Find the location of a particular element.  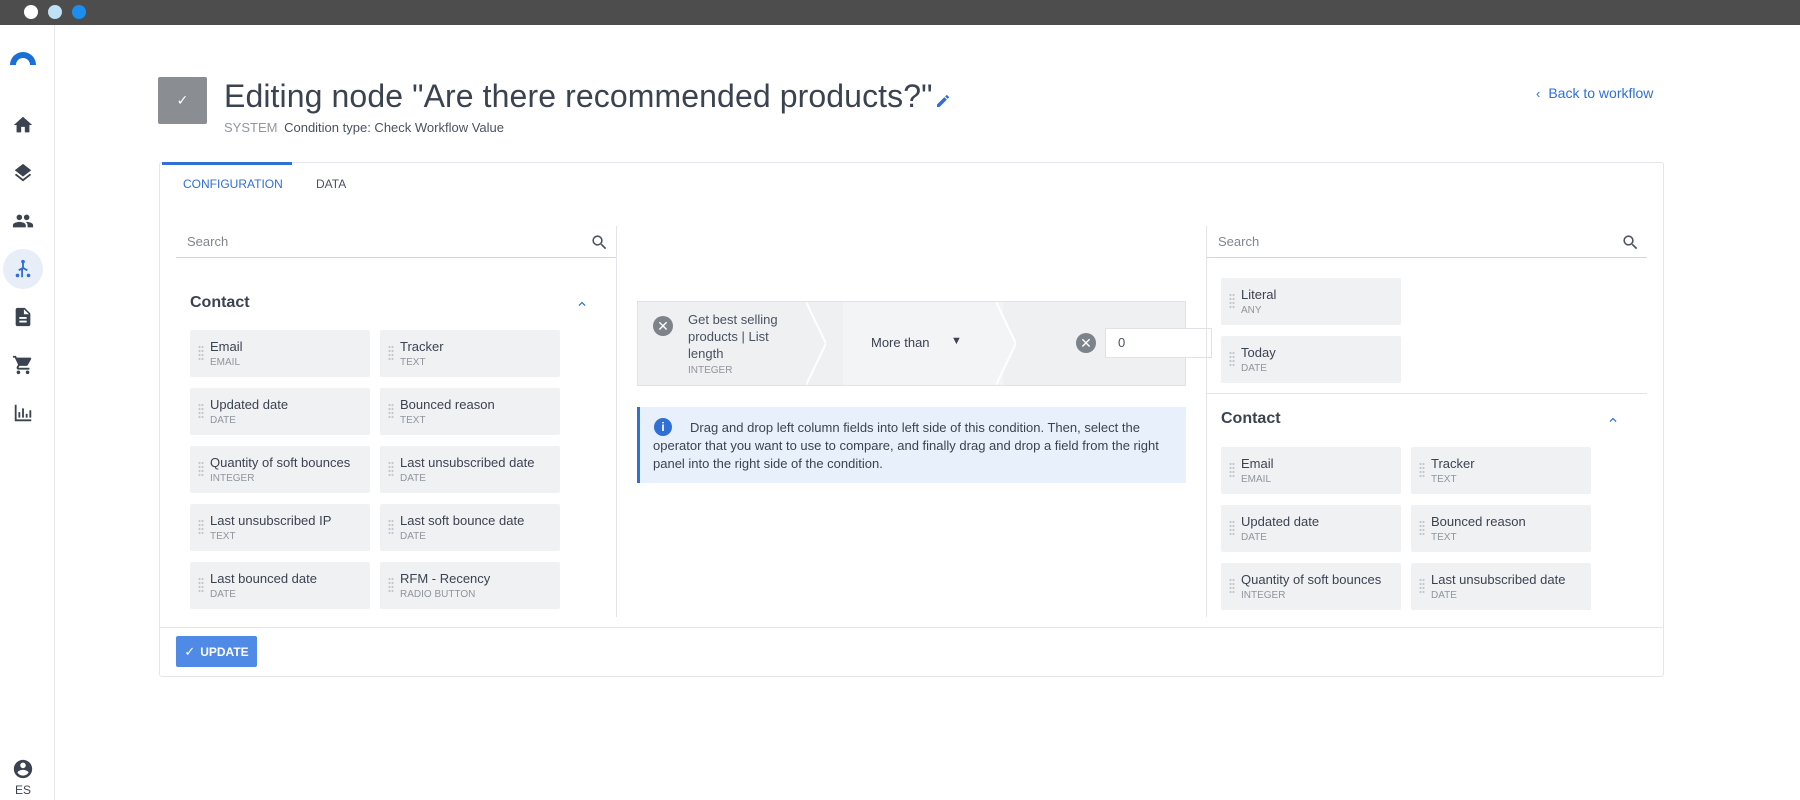

update-button-label: UPDATE is located at coordinates (224, 651).